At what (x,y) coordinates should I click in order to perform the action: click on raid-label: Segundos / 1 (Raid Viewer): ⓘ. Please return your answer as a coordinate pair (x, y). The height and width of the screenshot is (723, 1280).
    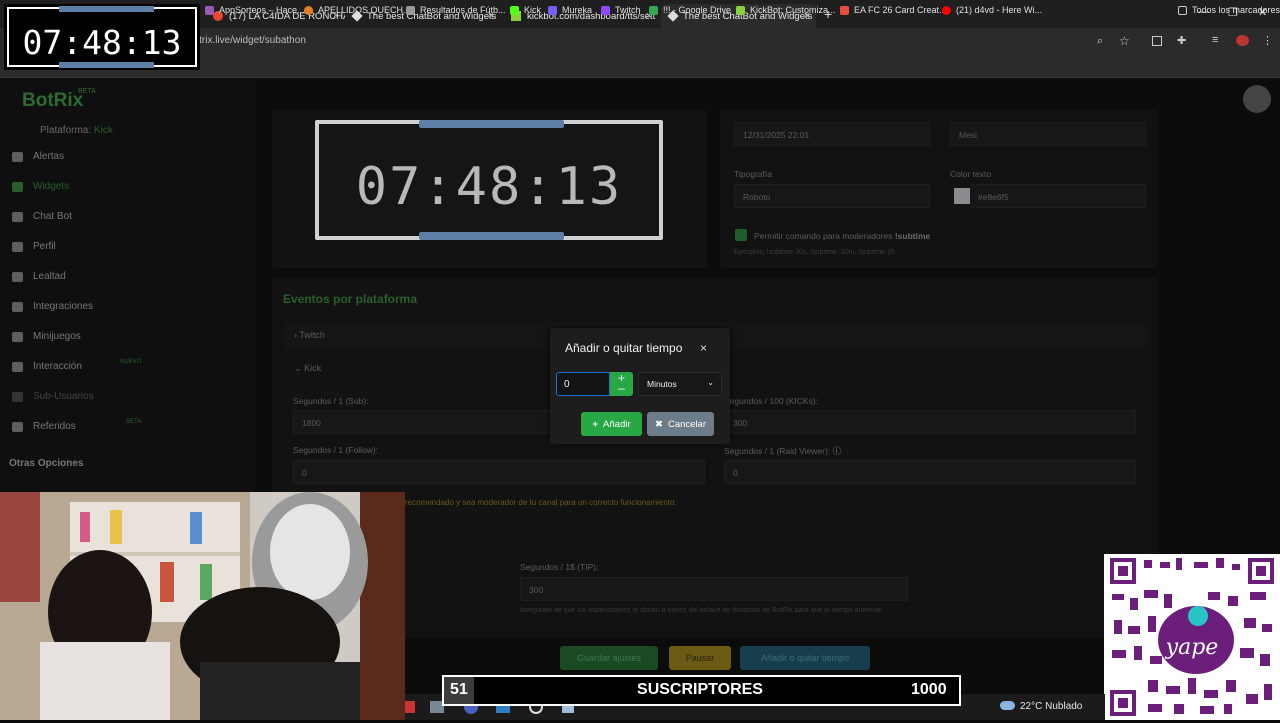
    Looking at the image, I should click on (783, 451).